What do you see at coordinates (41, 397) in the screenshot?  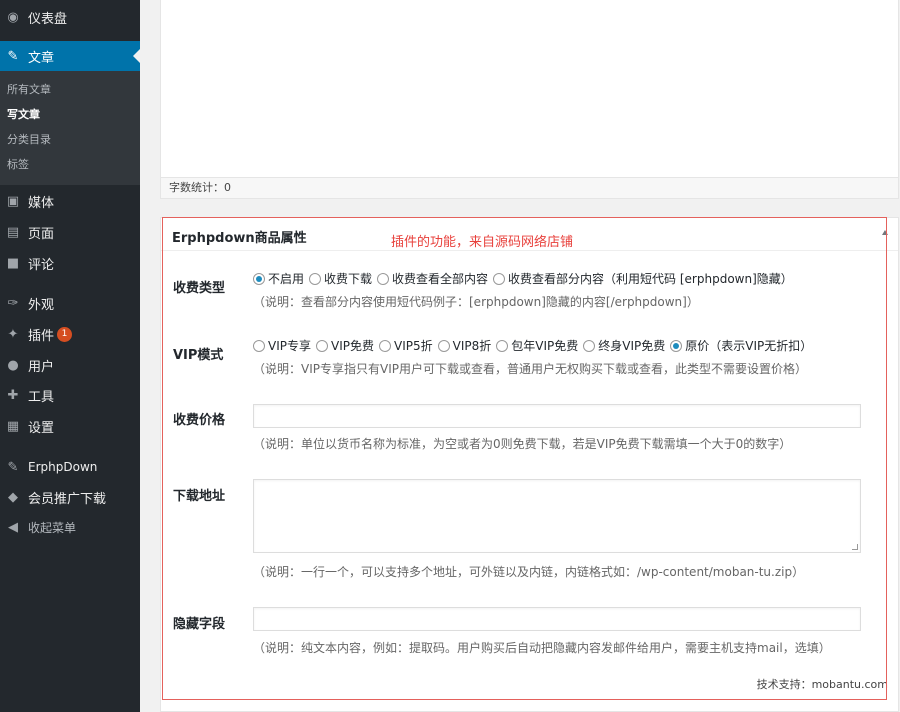 I see `menu-label: 工具` at bounding box center [41, 397].